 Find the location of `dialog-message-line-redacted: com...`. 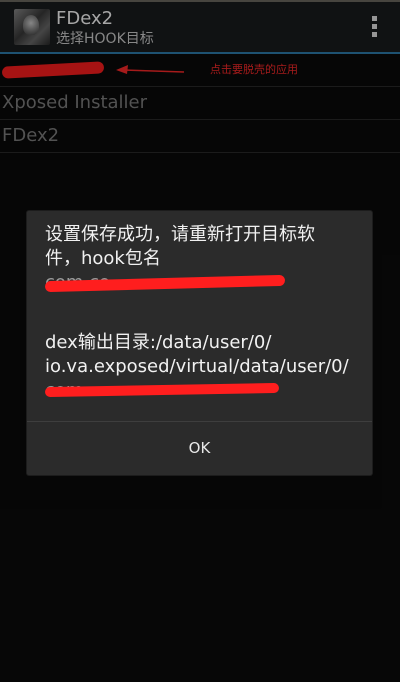

dialog-message-line-redacted: com... is located at coordinates (203, 391).